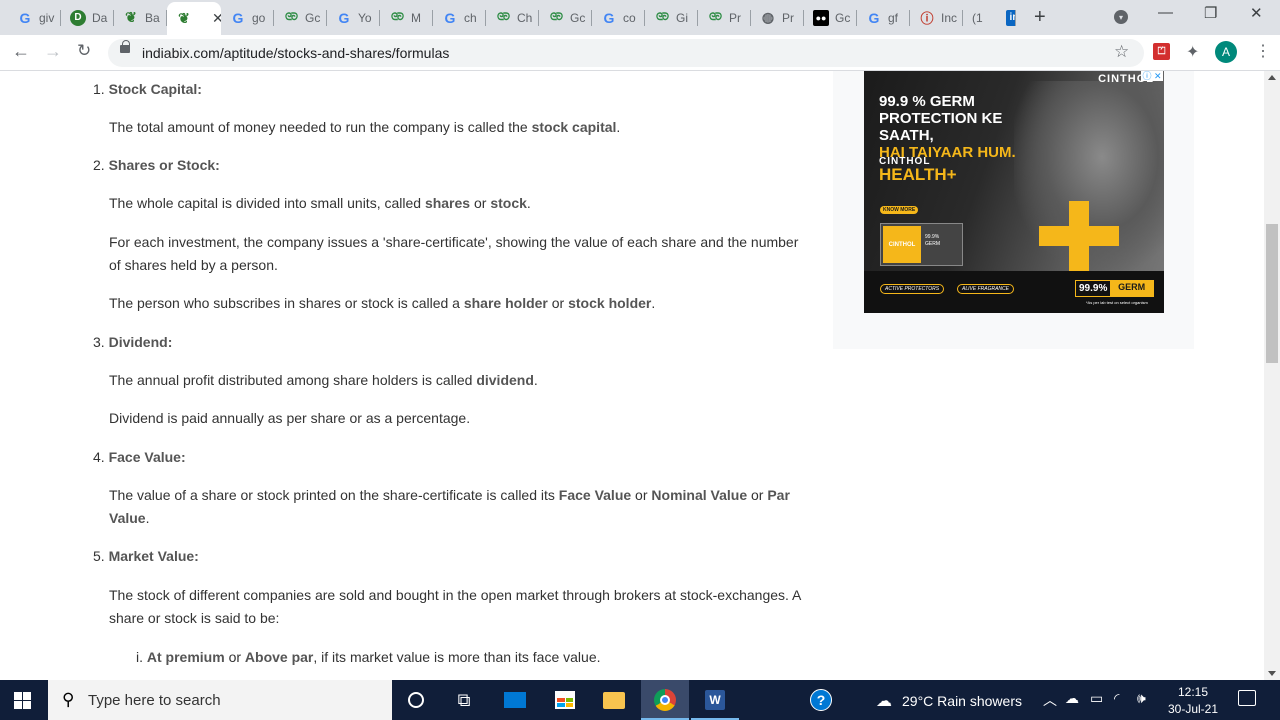 This screenshot has height=720, width=1280. I want to click on help-icon: ?, so click(821, 700).